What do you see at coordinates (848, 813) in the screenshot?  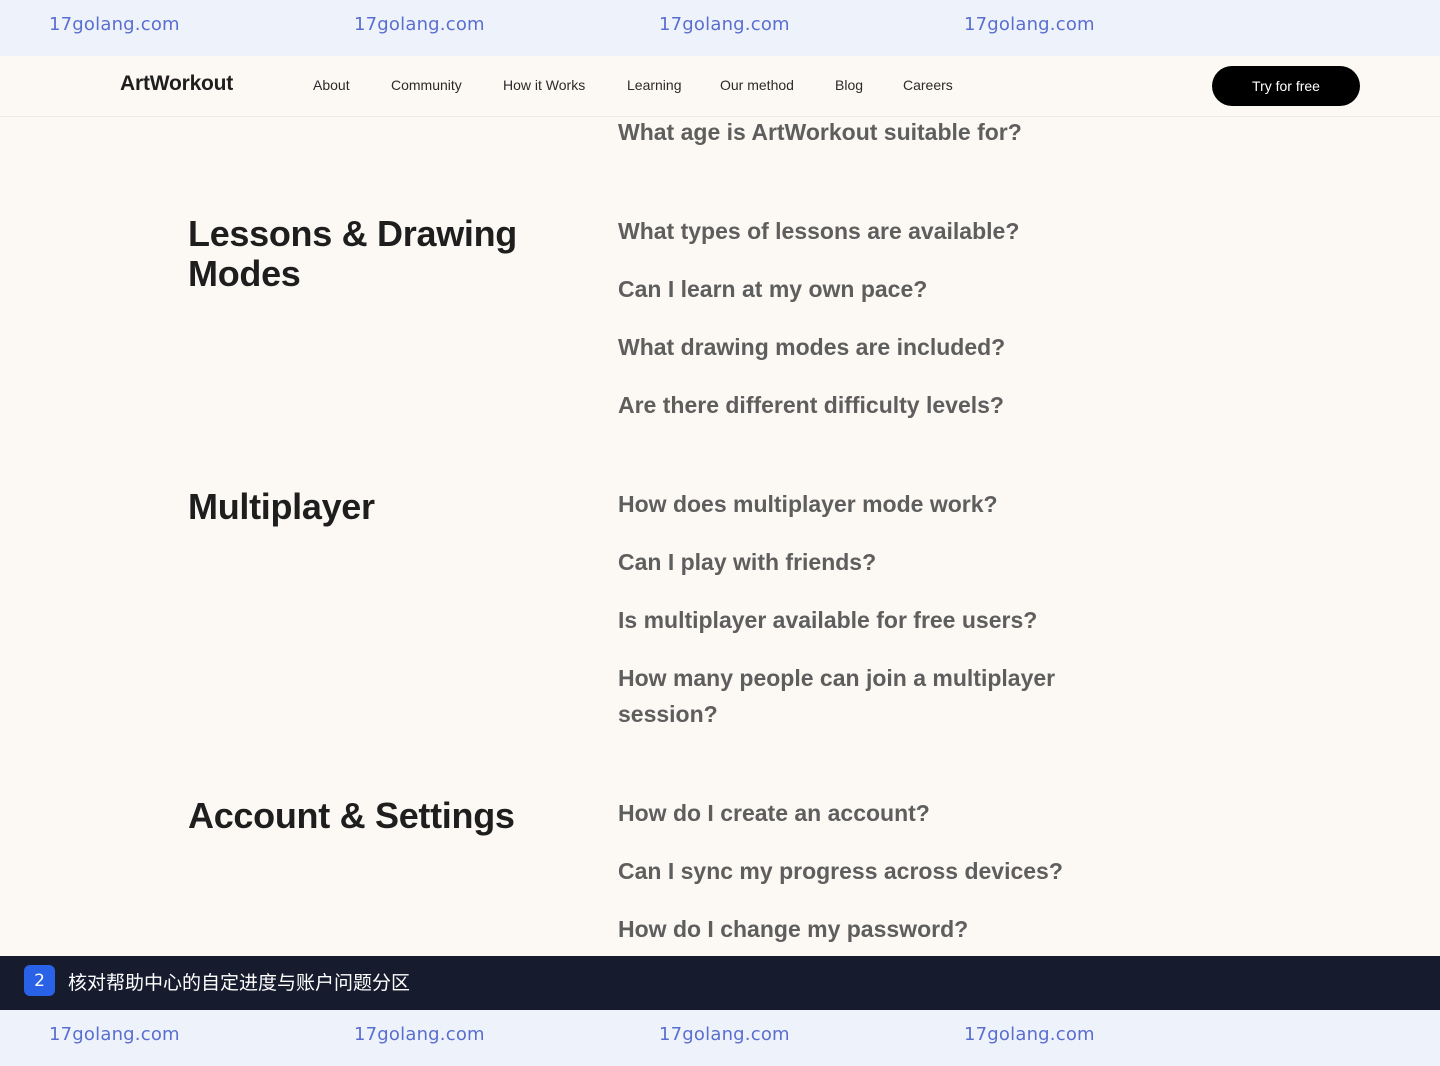 I see `faq-question: How do I create an account?` at bounding box center [848, 813].